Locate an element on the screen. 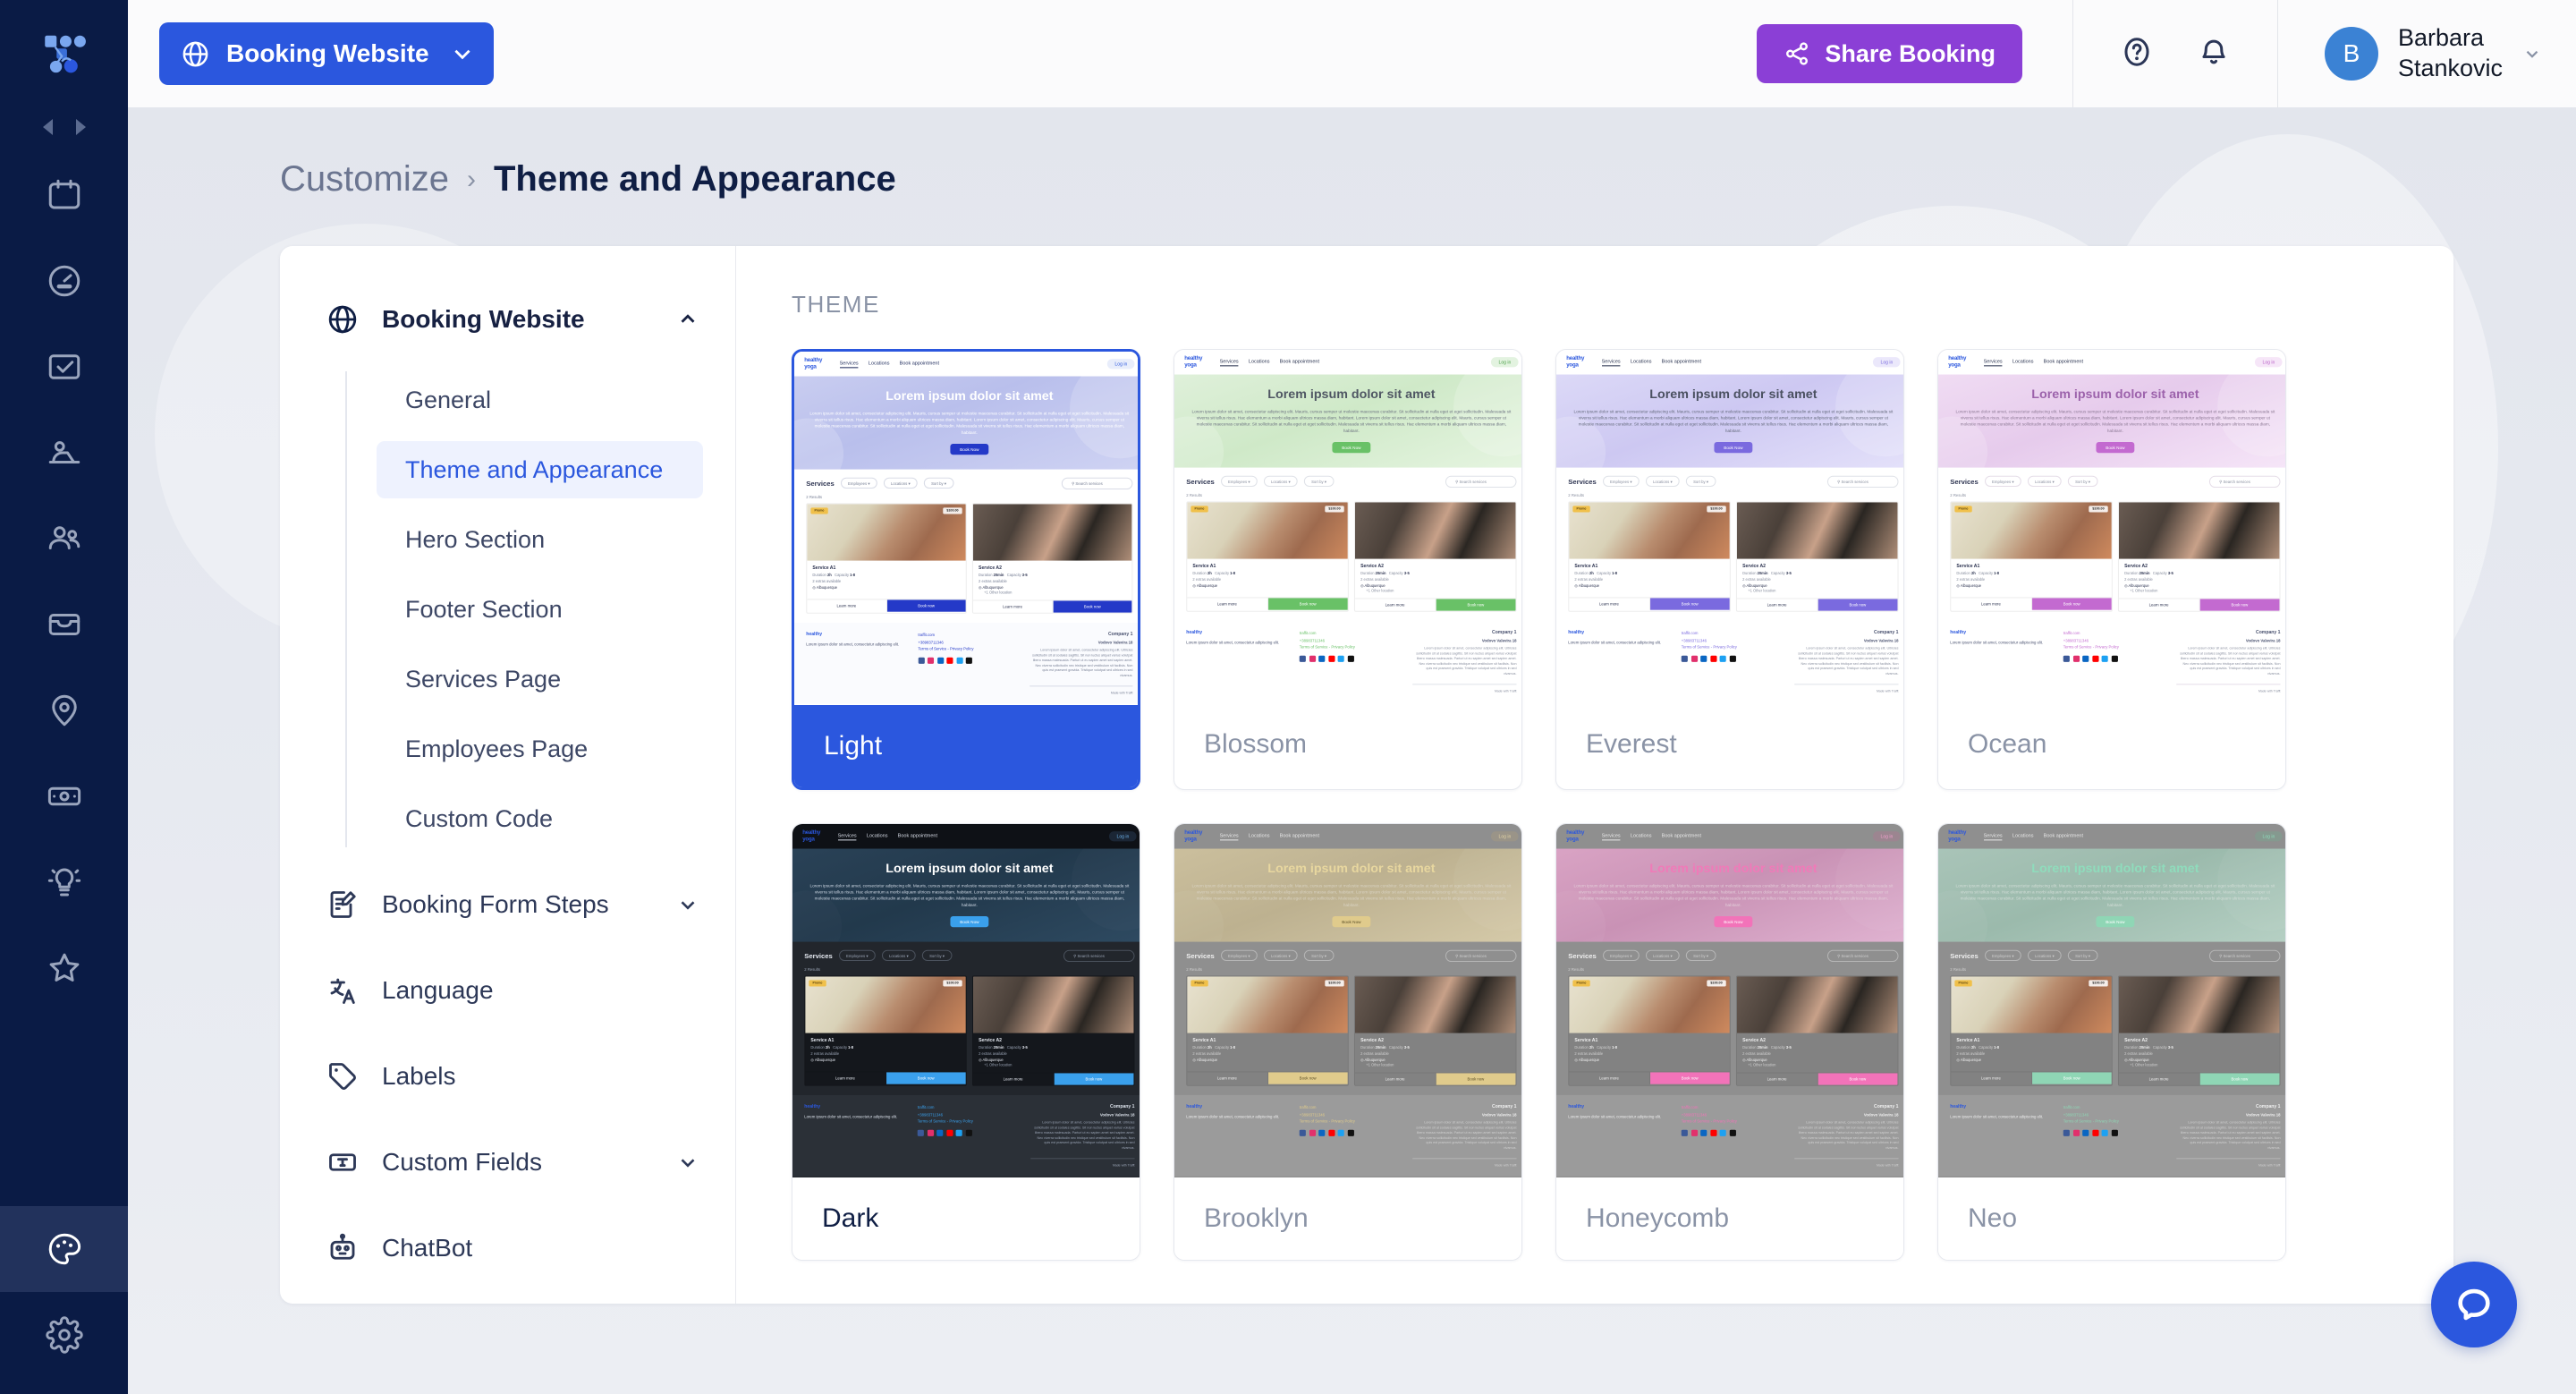 The image size is (2576, 1394). help-icon is located at coordinates (2137, 54).